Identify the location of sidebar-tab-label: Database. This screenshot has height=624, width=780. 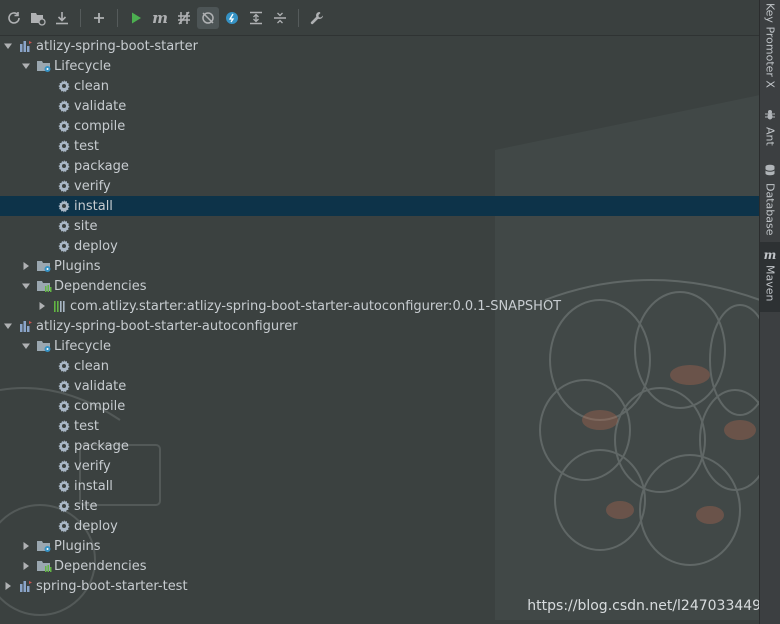
(770, 209).